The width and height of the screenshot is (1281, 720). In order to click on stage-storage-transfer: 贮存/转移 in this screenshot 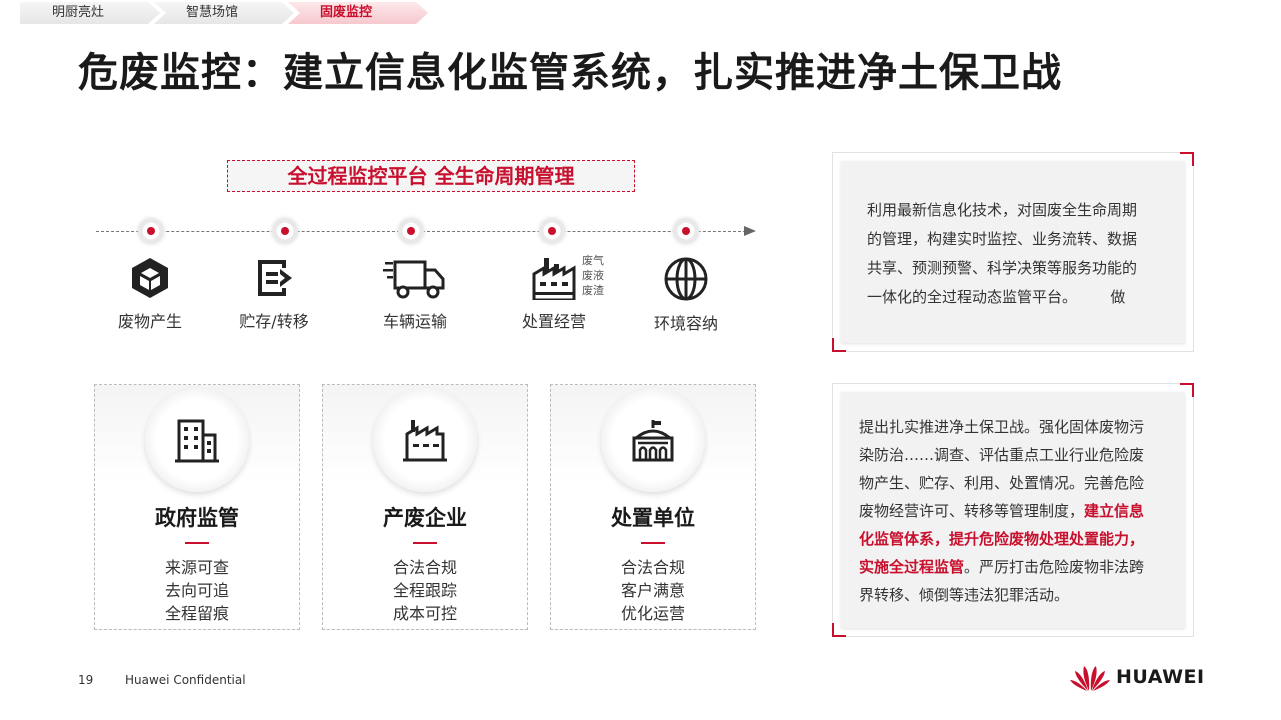, I will do `click(274, 294)`.